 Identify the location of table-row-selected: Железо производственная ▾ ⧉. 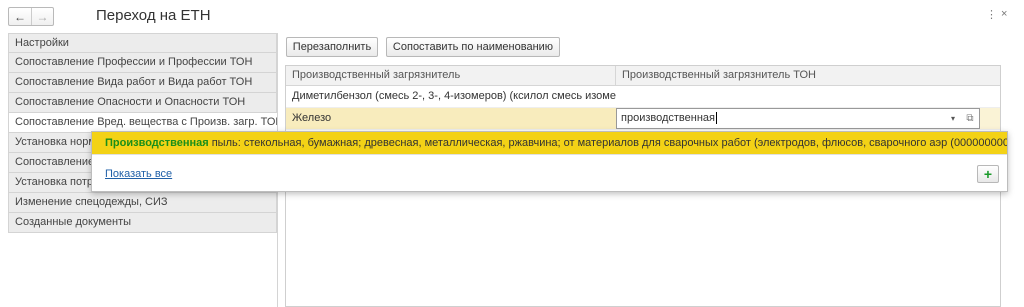
(643, 119).